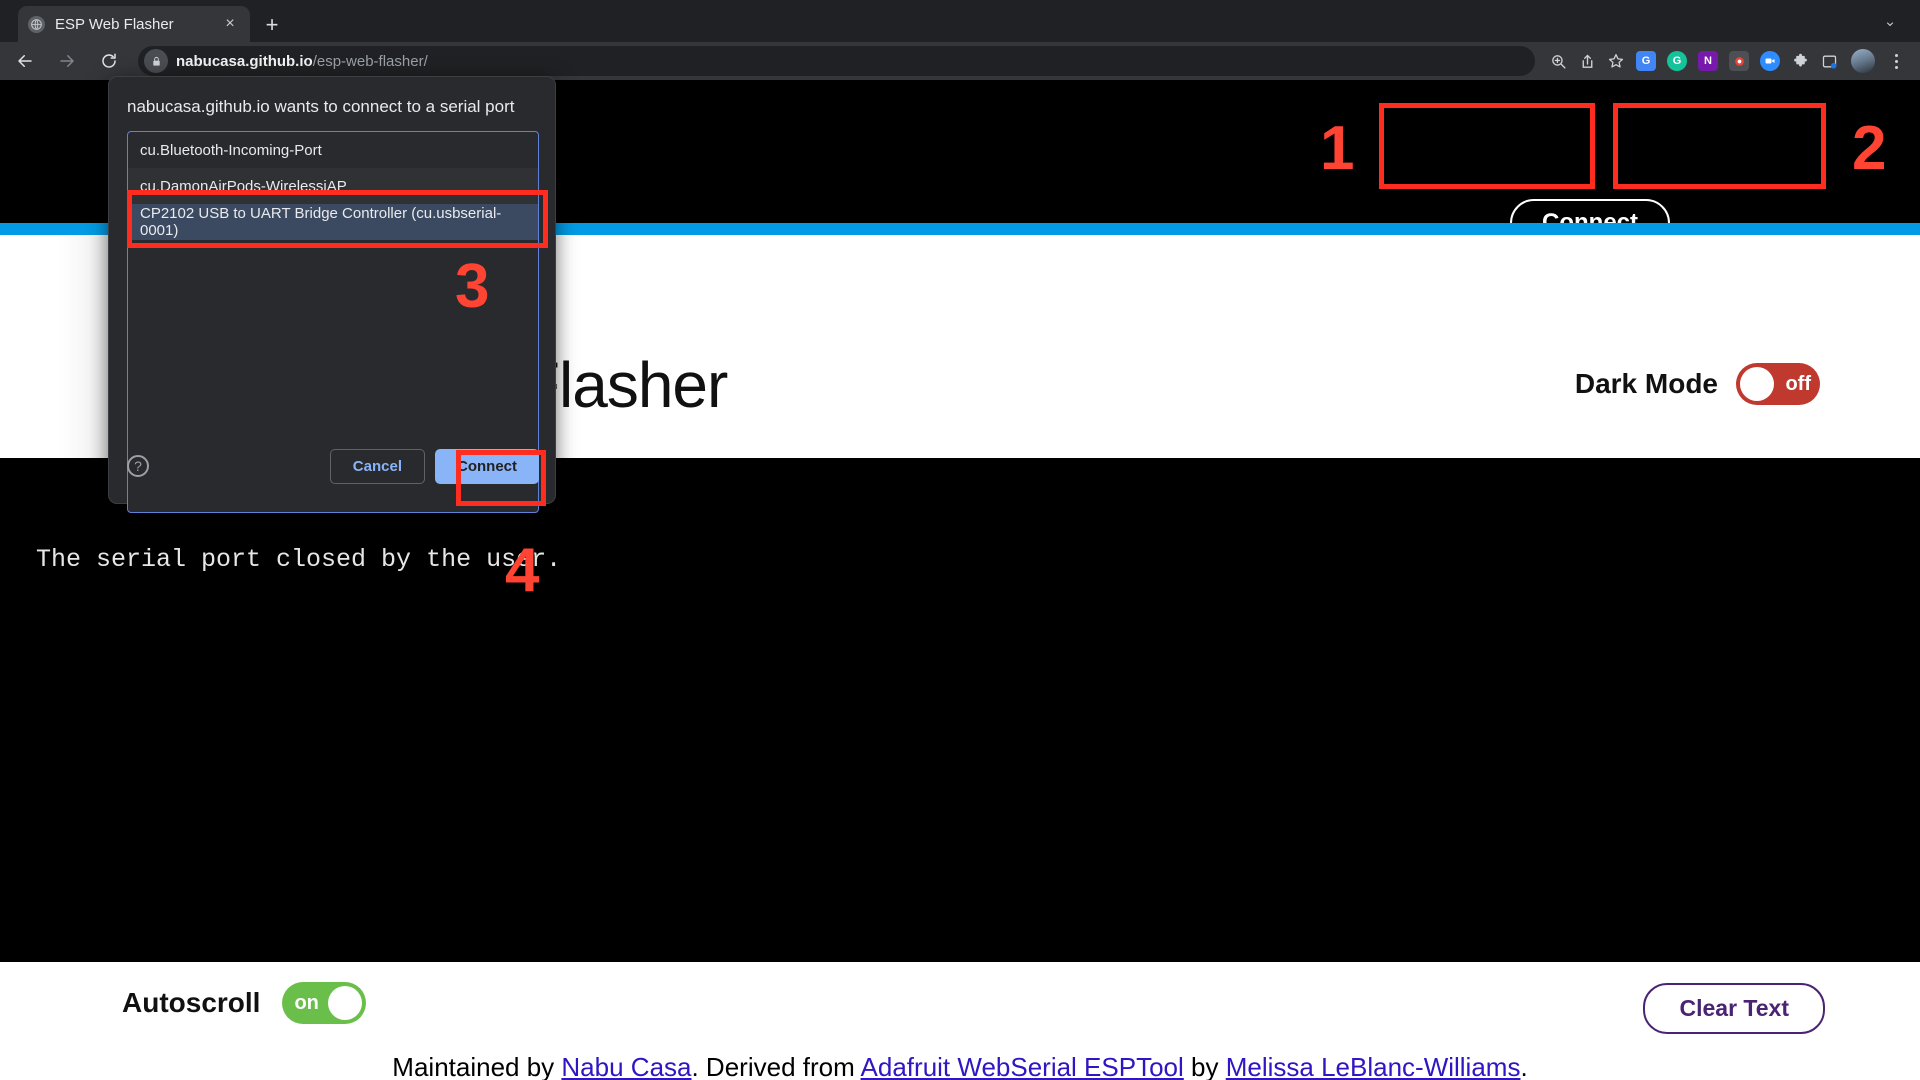  What do you see at coordinates (244, 61) in the screenshot?
I see `url-host: nabucasa.github.io` at bounding box center [244, 61].